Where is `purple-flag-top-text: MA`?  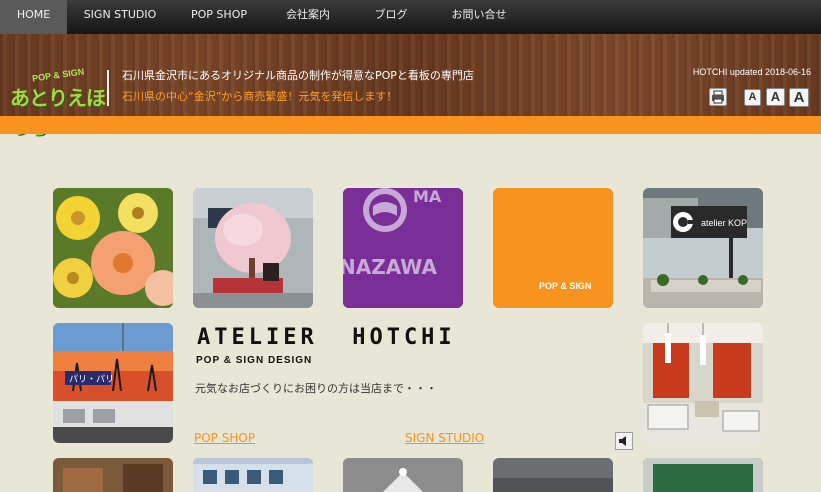
purple-flag-top-text: MA is located at coordinates (427, 197).